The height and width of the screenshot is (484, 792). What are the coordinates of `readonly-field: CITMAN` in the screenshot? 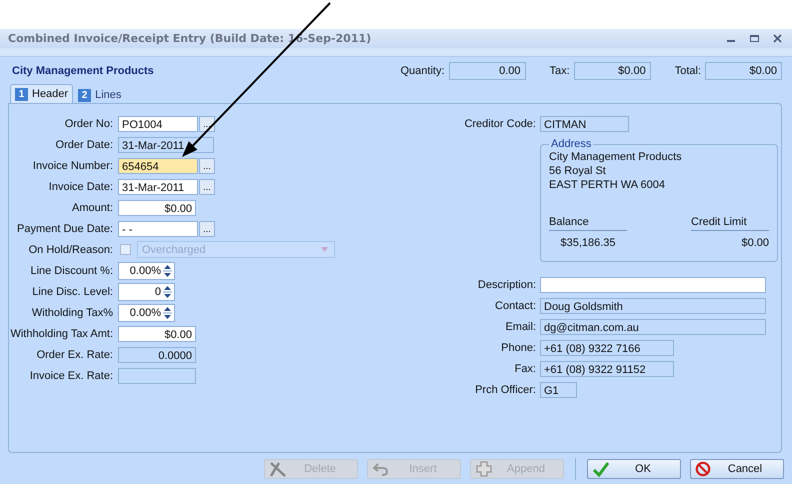 It's located at (584, 124).